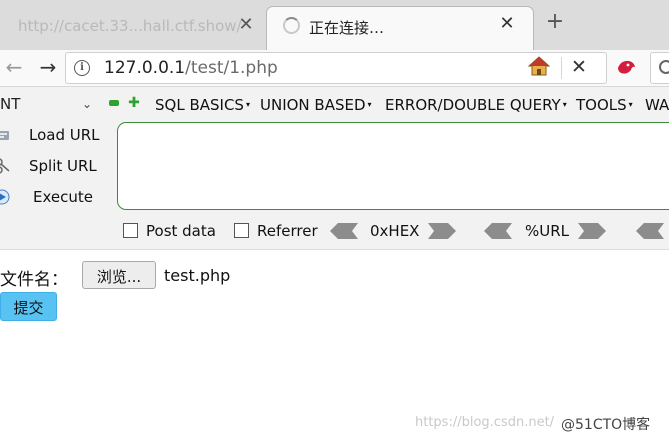 The width and height of the screenshot is (669, 443). What do you see at coordinates (49, 104) in the screenshot?
I see `hackbar-select: NT ⌄` at bounding box center [49, 104].